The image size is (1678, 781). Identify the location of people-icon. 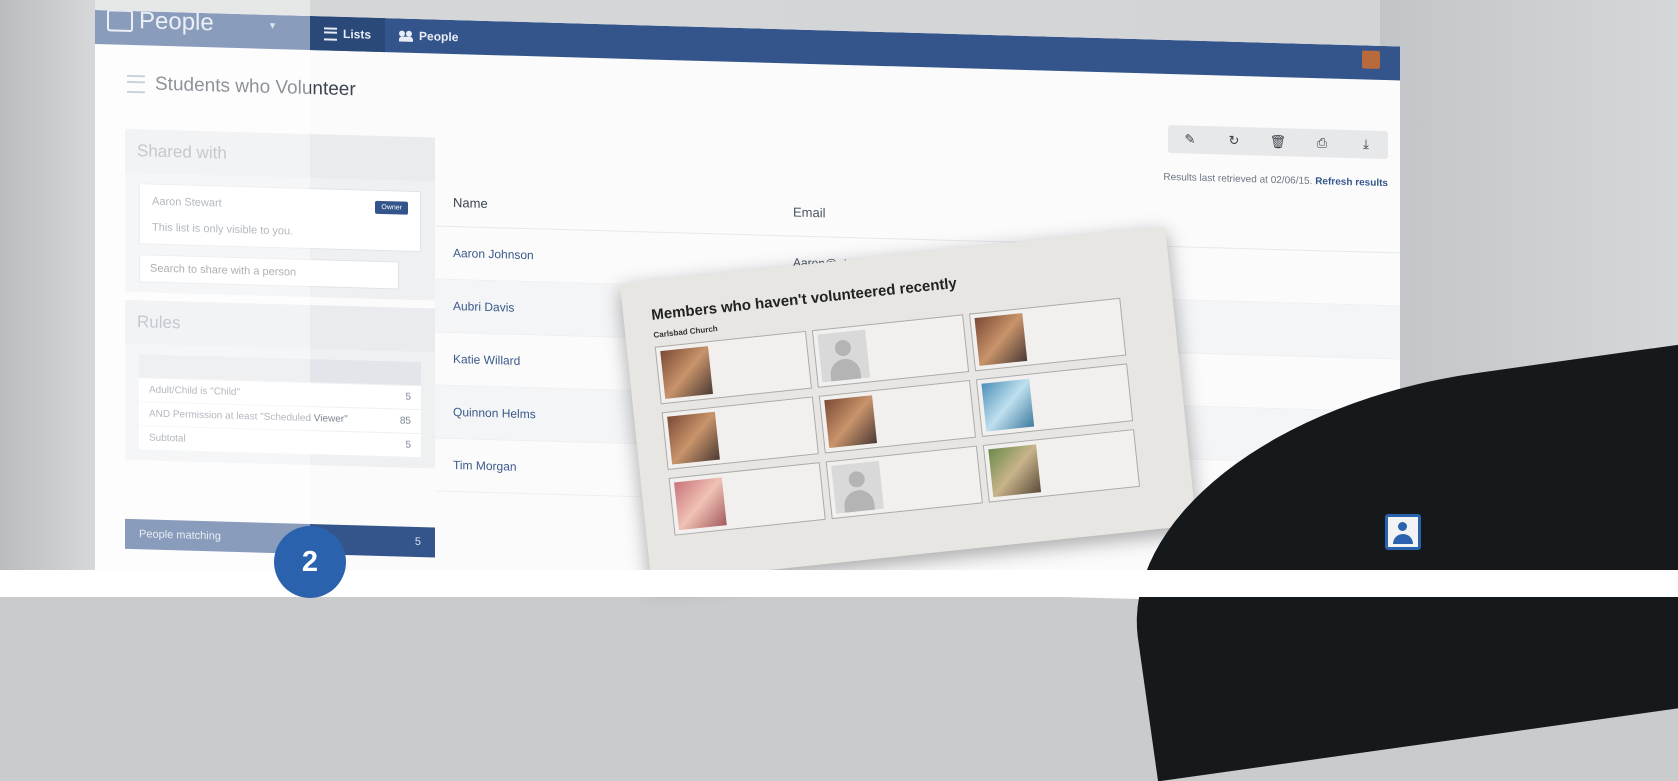
(406, 35).